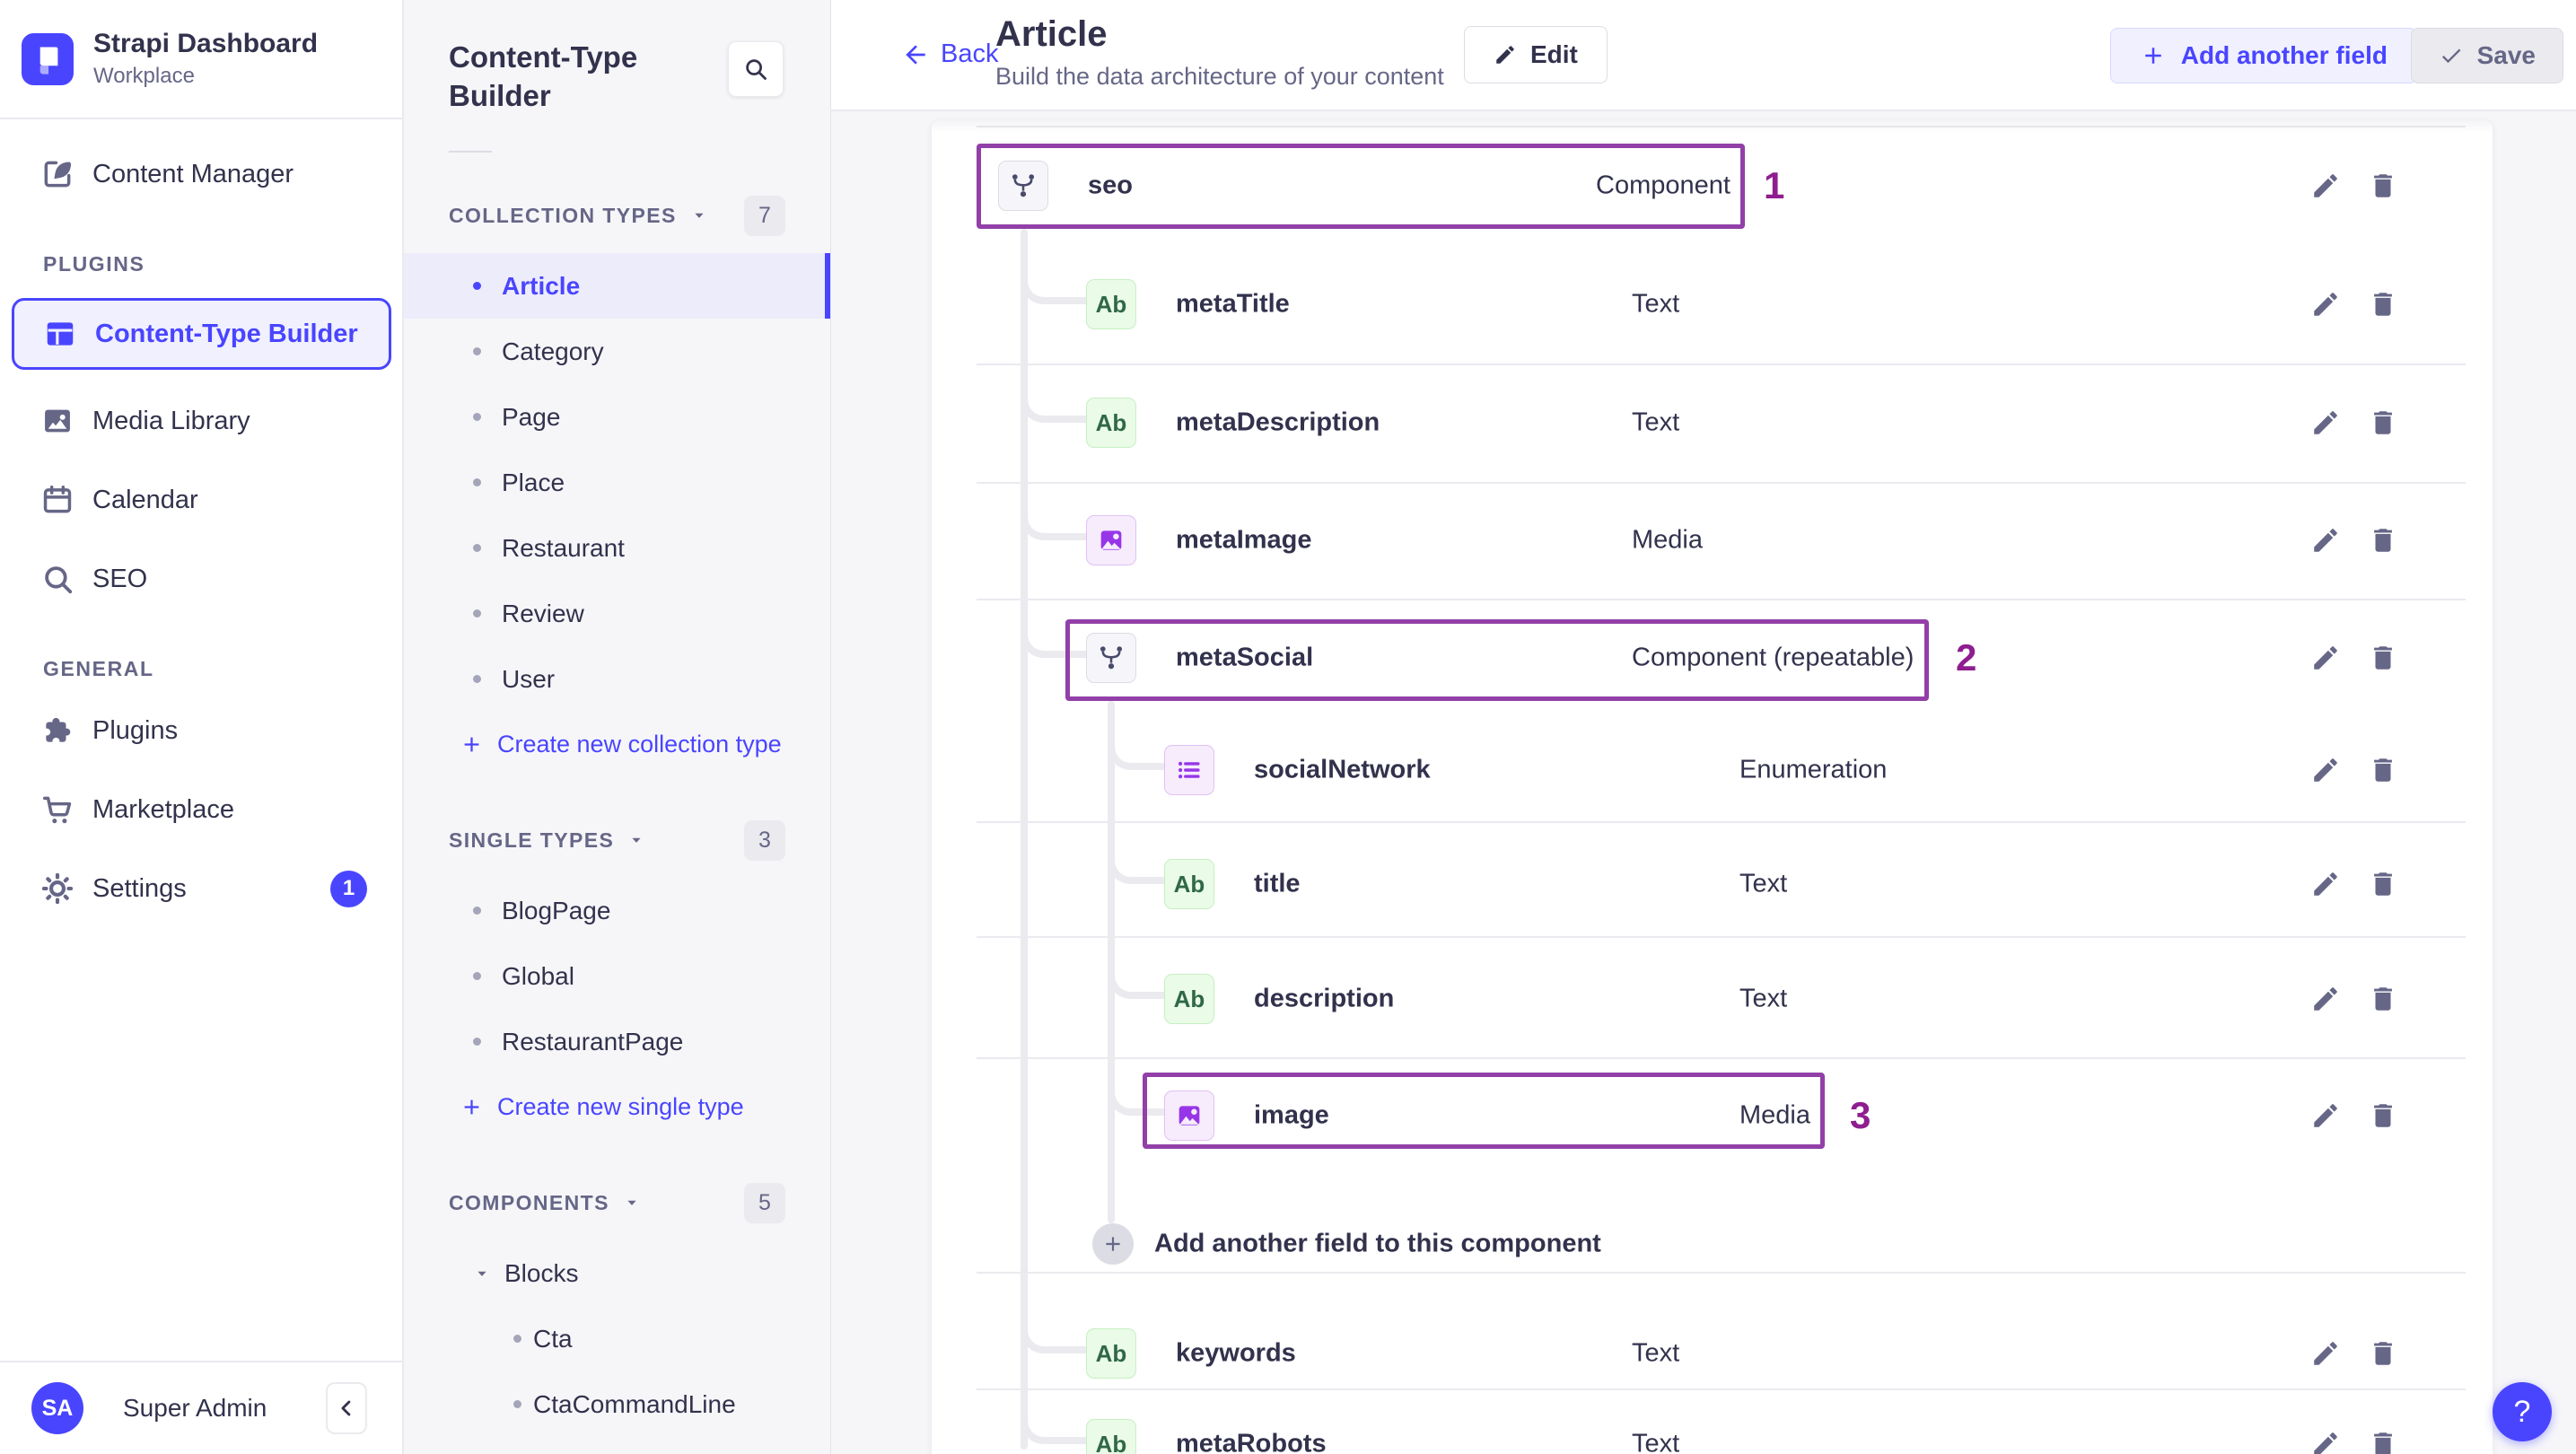 The image size is (2576, 1454). Describe the element at coordinates (529, 1202) in the screenshot. I see `list-header-label: COMPONENTS` at that location.